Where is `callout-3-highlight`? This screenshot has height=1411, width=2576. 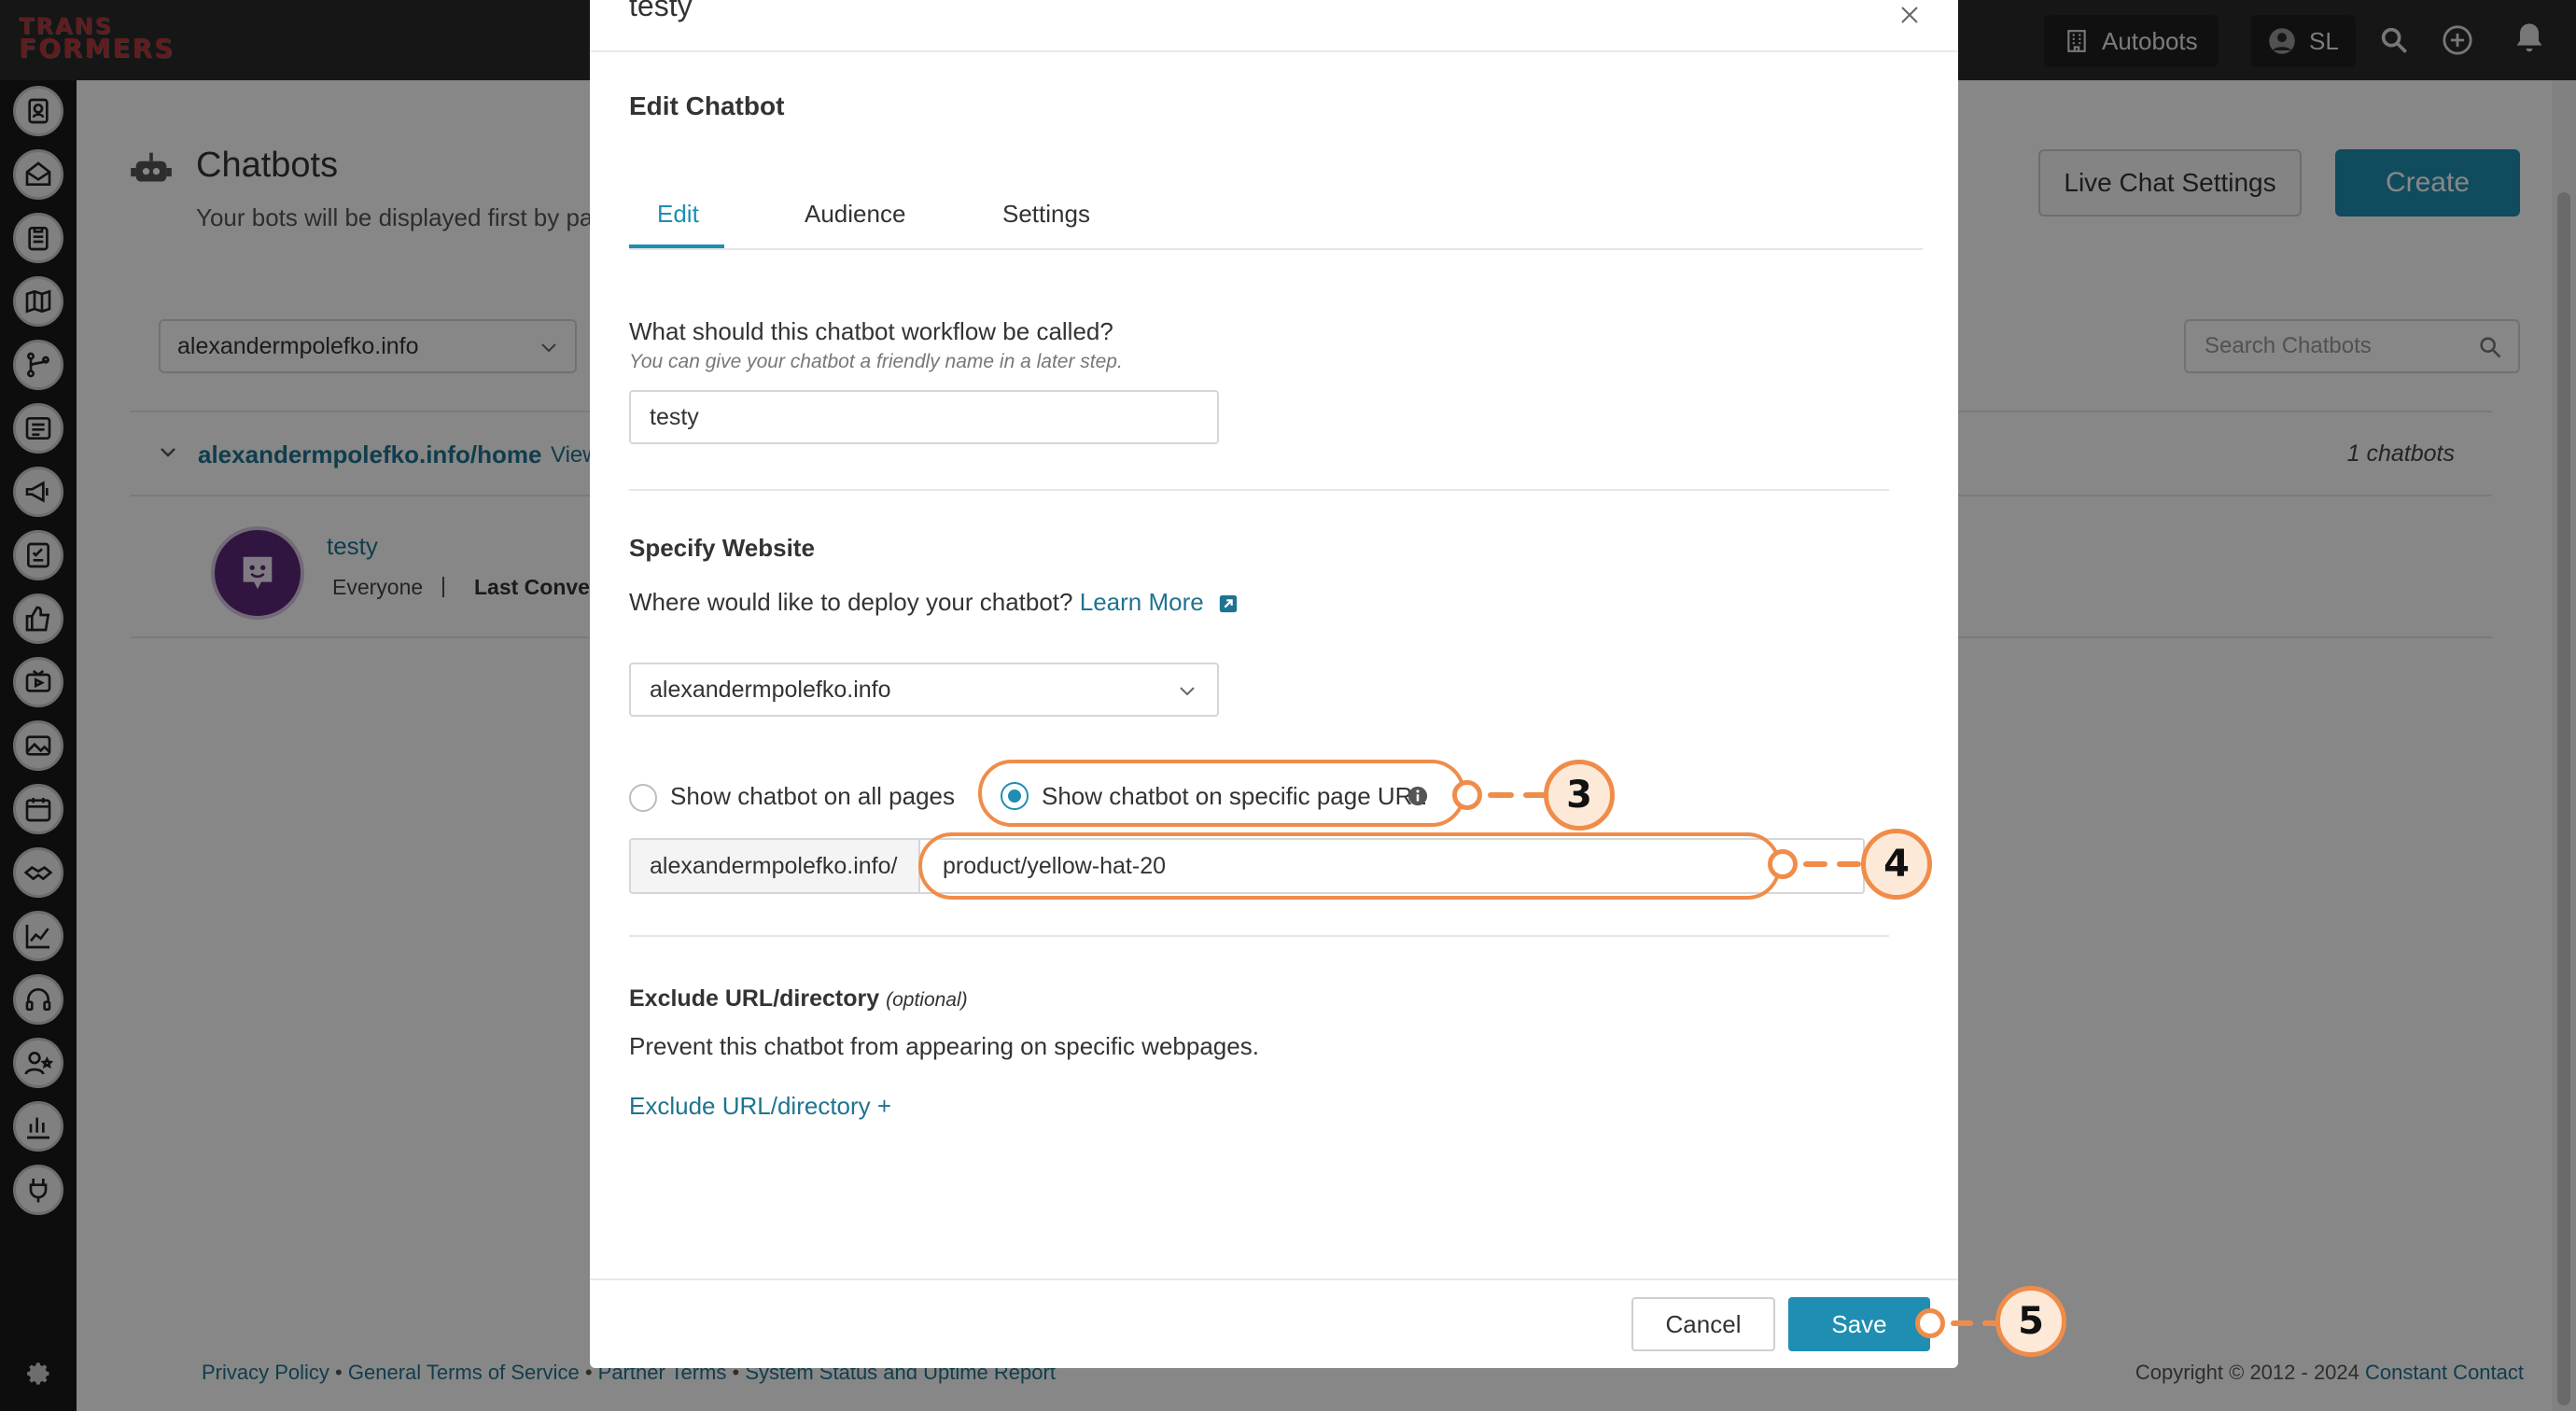 callout-3-highlight is located at coordinates (1221, 794).